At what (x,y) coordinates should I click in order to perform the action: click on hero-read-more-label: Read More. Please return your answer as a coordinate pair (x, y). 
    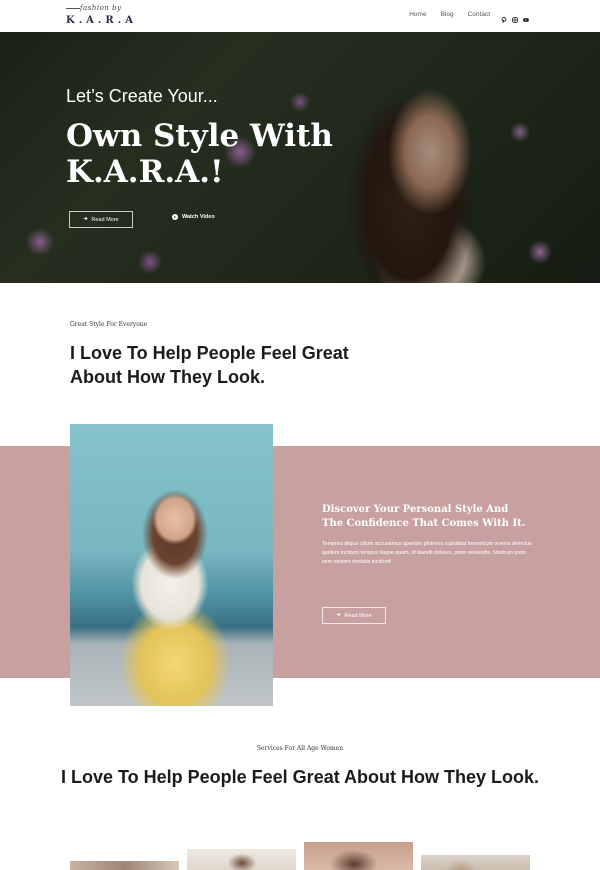
    Looking at the image, I should click on (105, 219).